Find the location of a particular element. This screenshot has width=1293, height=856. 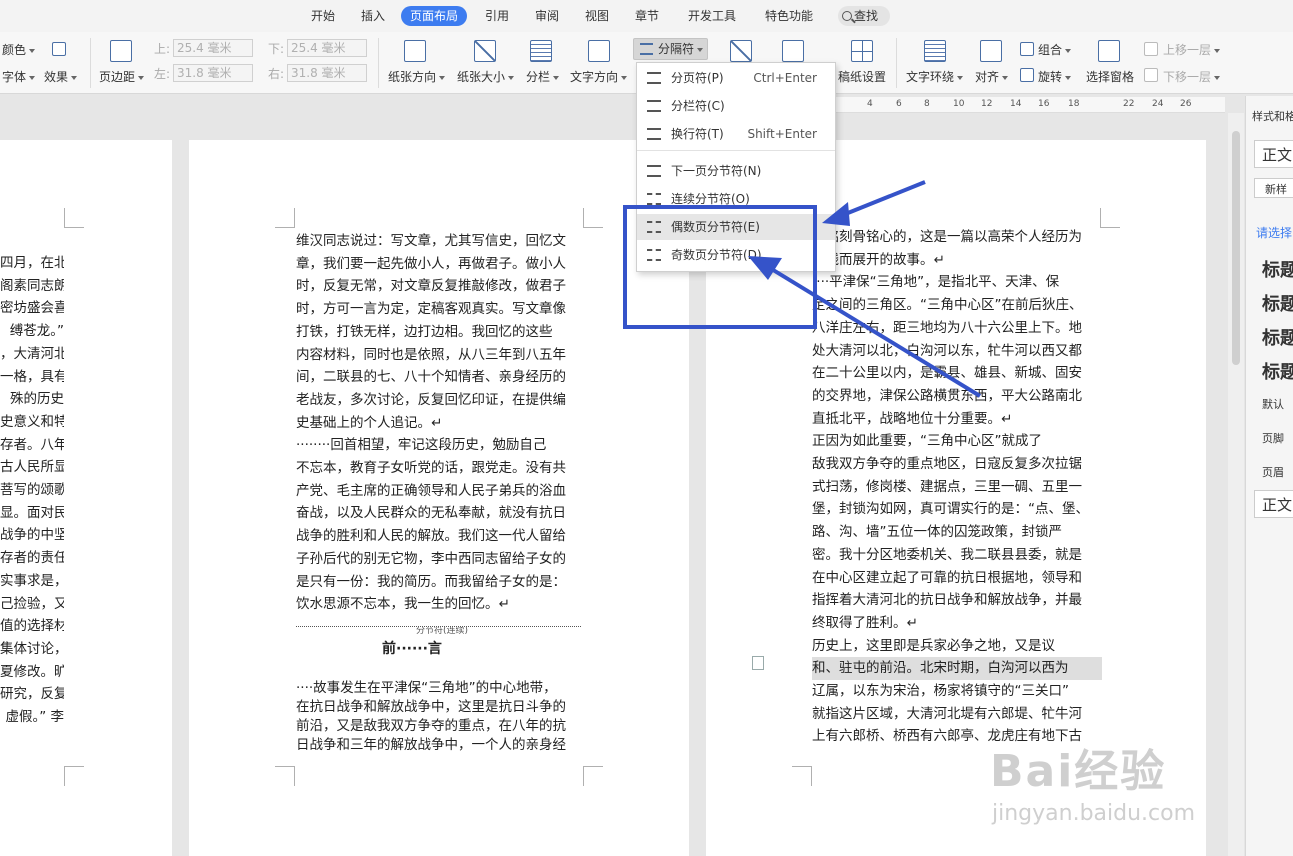

font-button: 字体 is located at coordinates (19, 76).